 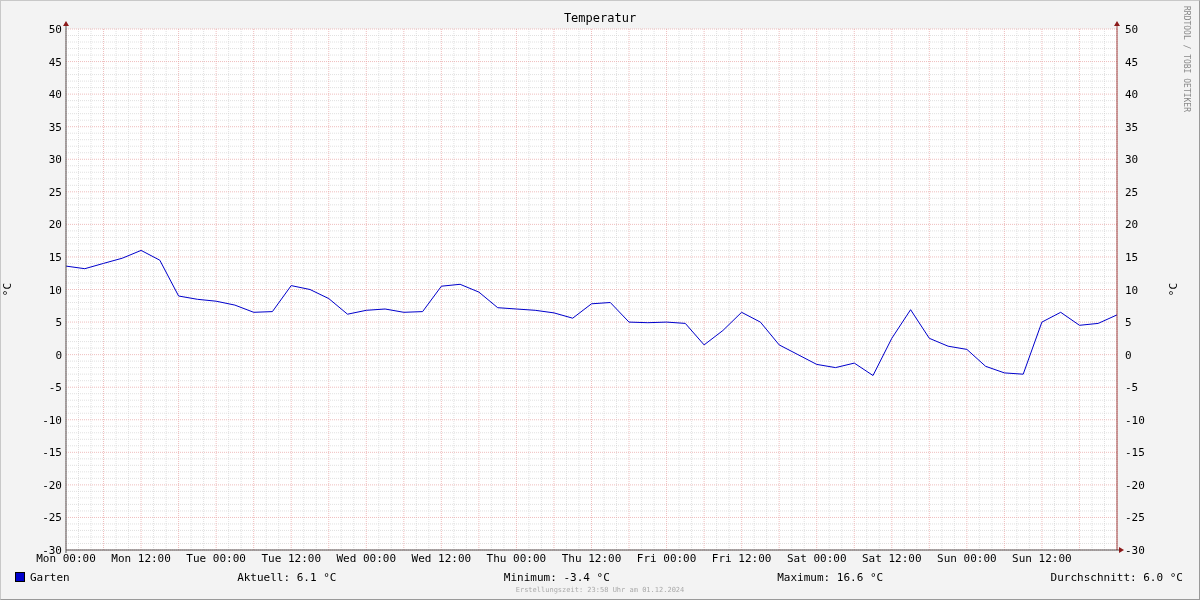 What do you see at coordinates (516, 558) in the screenshot?
I see `x-axis-tick-label: Thu 00:00` at bounding box center [516, 558].